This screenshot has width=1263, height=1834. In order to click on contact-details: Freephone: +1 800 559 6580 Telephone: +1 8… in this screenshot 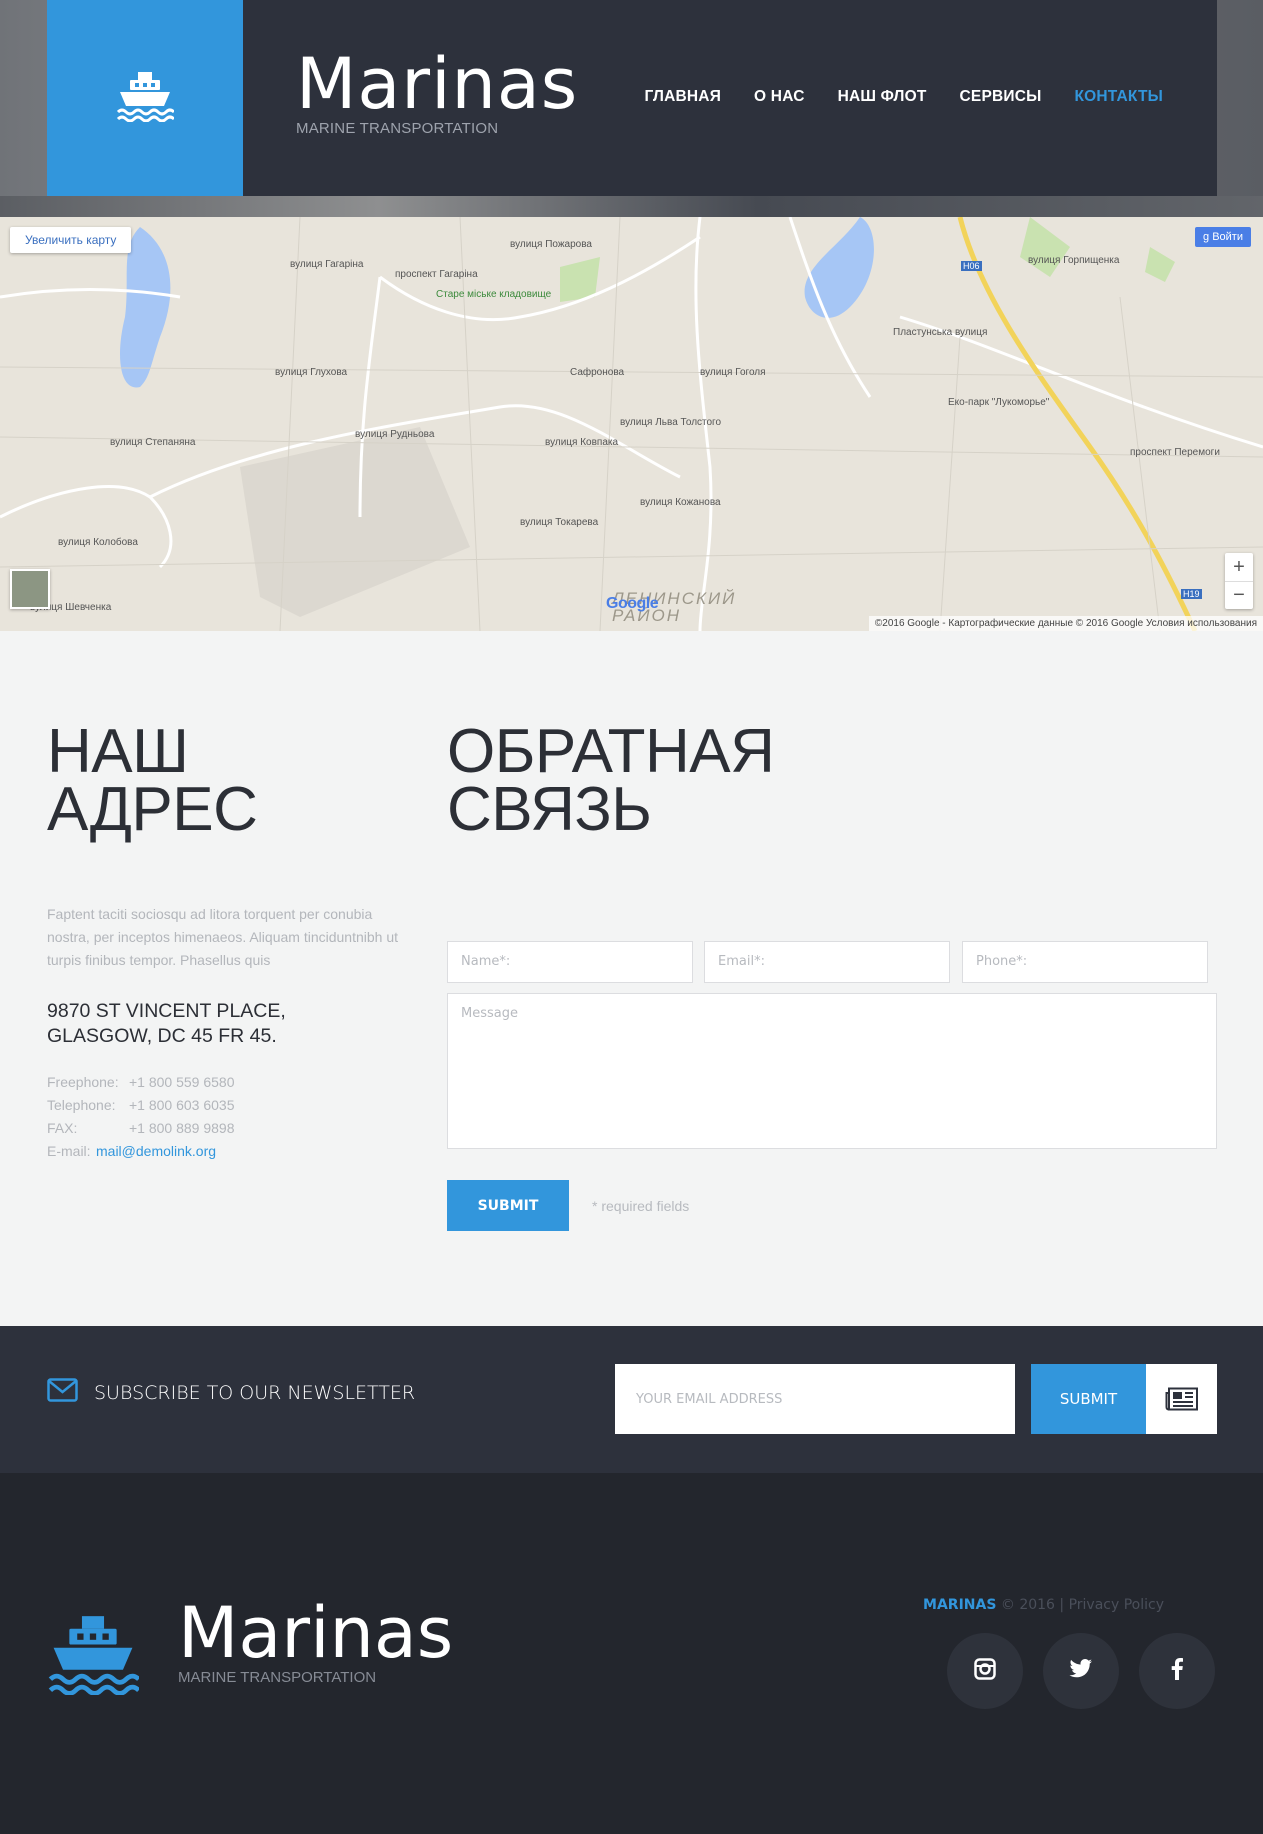, I will do `click(141, 1117)`.